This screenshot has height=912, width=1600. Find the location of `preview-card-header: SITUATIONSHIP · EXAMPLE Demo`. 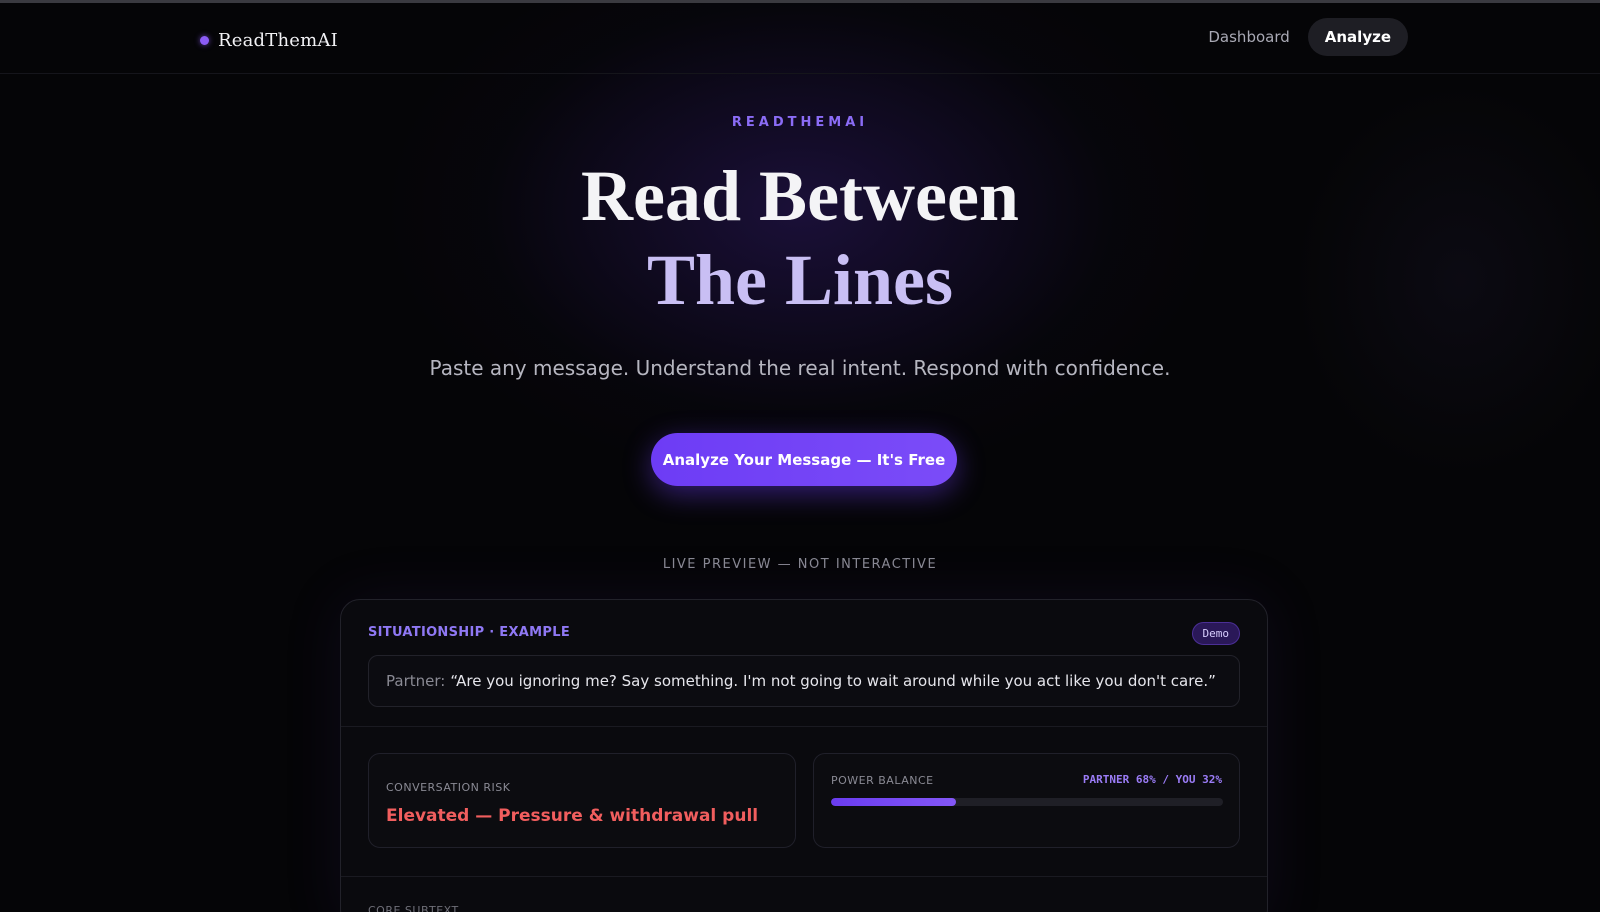

preview-card-header: SITUATIONSHIP · EXAMPLE Demo is located at coordinates (804, 634).